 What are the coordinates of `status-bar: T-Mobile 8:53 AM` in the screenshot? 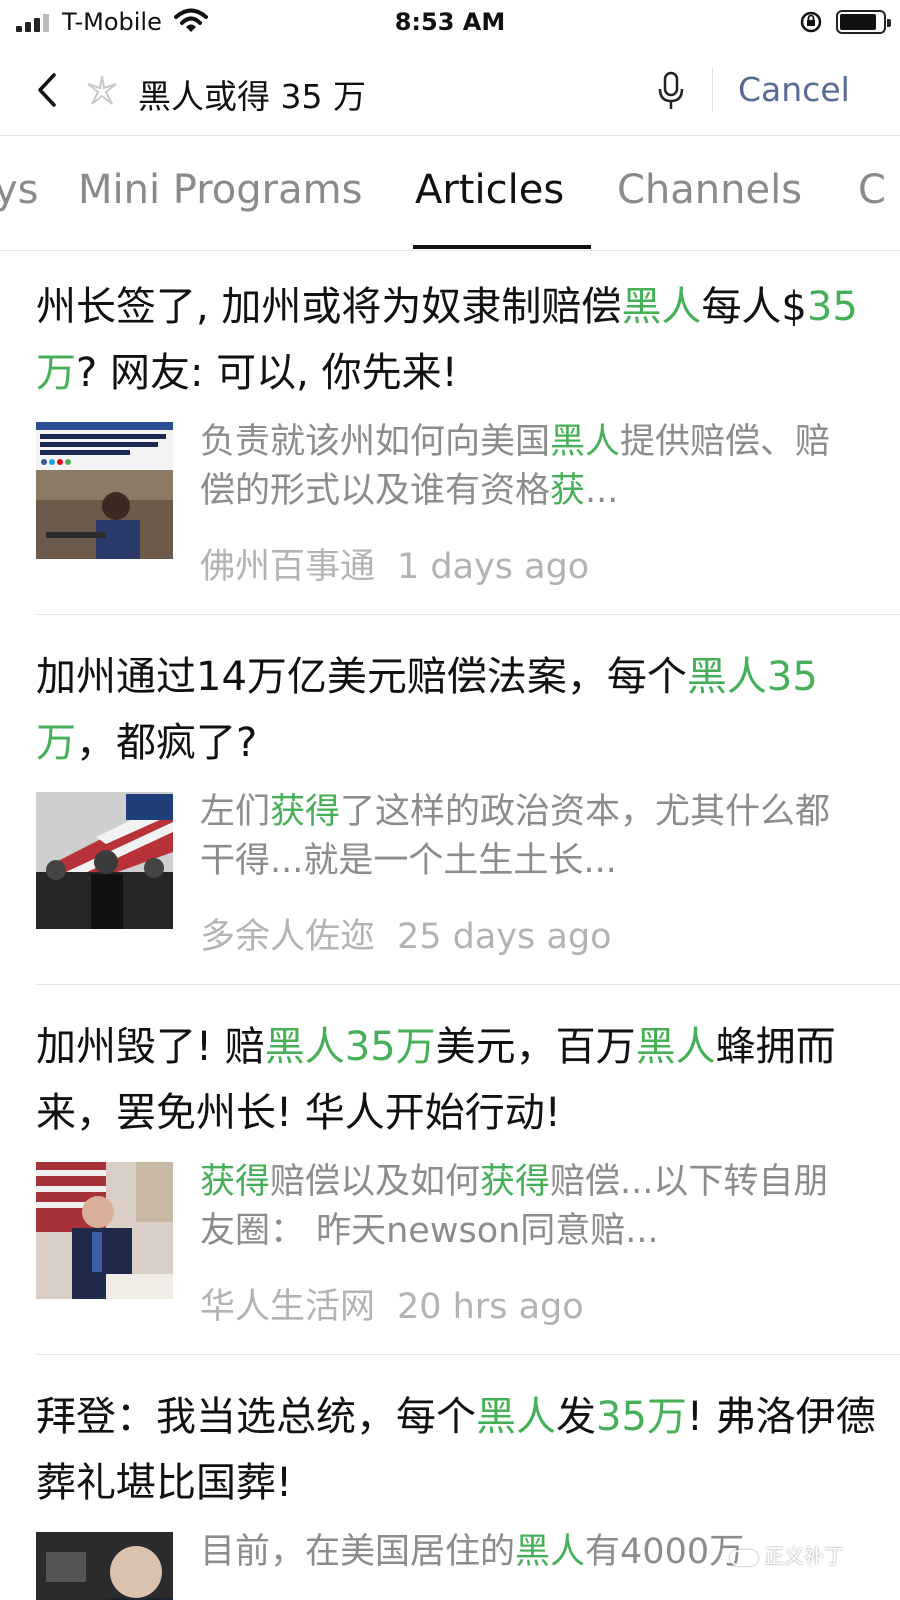 It's located at (450, 22).